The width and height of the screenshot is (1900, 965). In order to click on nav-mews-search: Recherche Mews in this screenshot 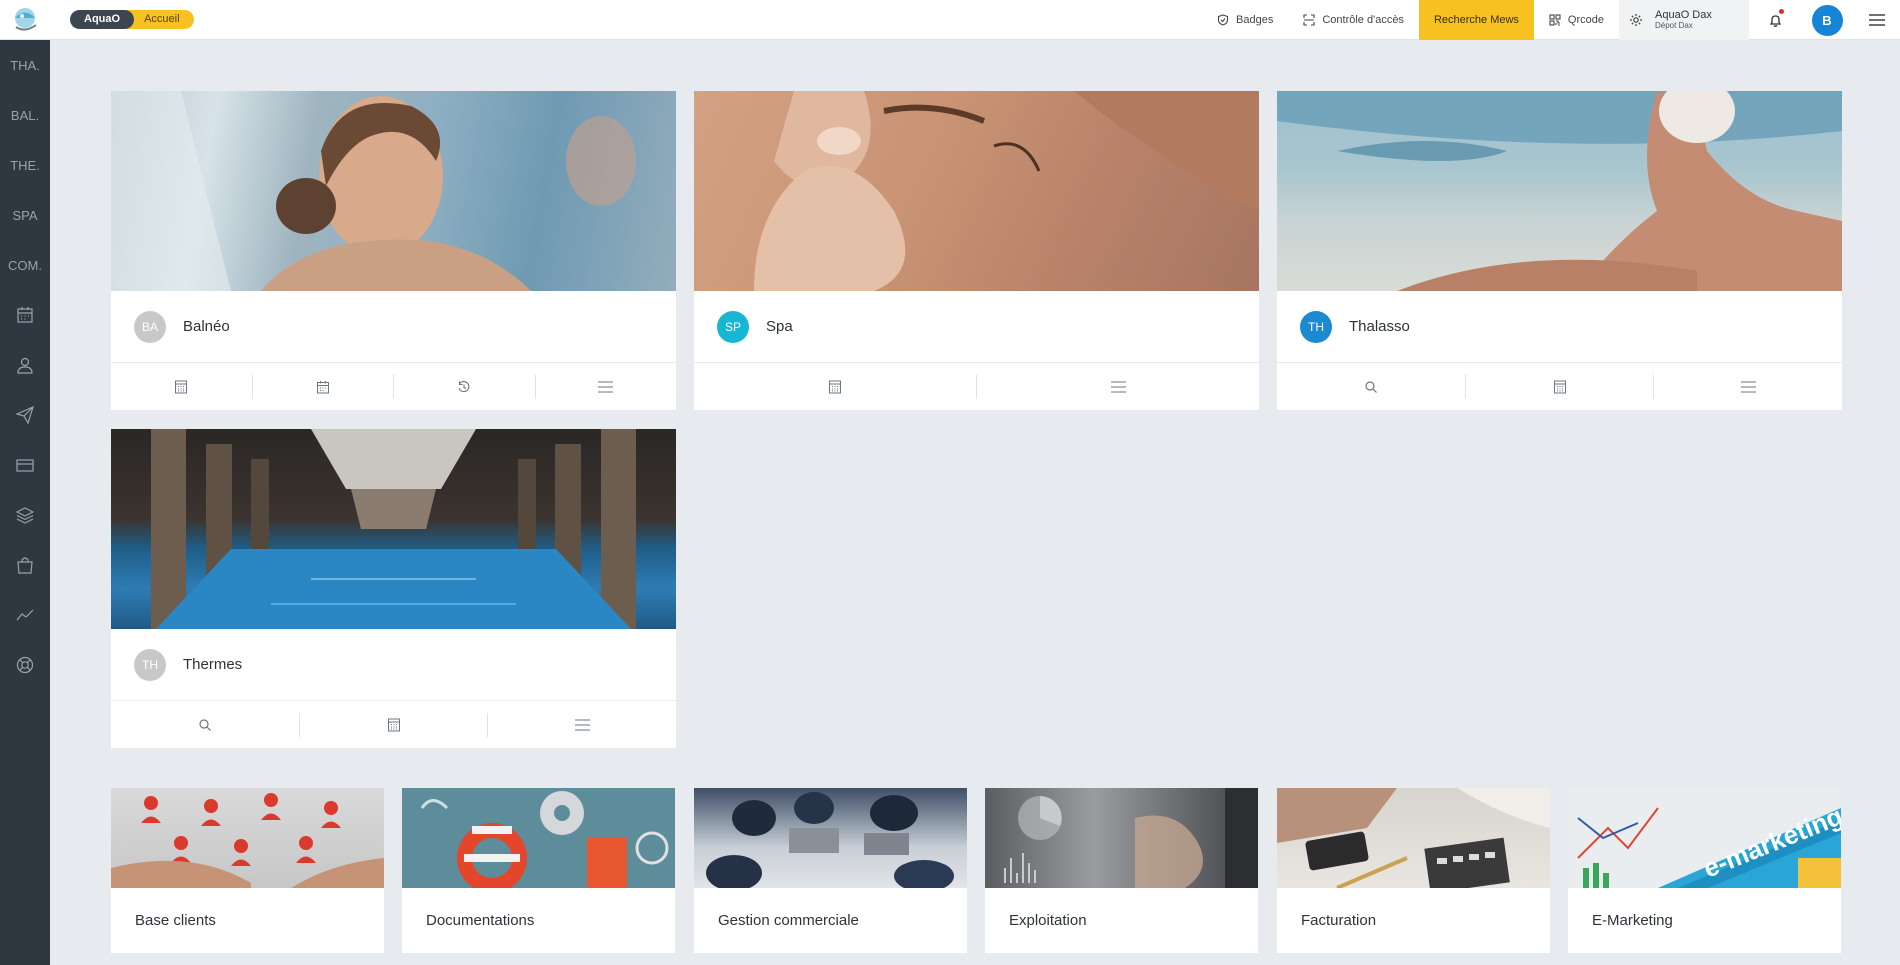, I will do `click(1476, 20)`.